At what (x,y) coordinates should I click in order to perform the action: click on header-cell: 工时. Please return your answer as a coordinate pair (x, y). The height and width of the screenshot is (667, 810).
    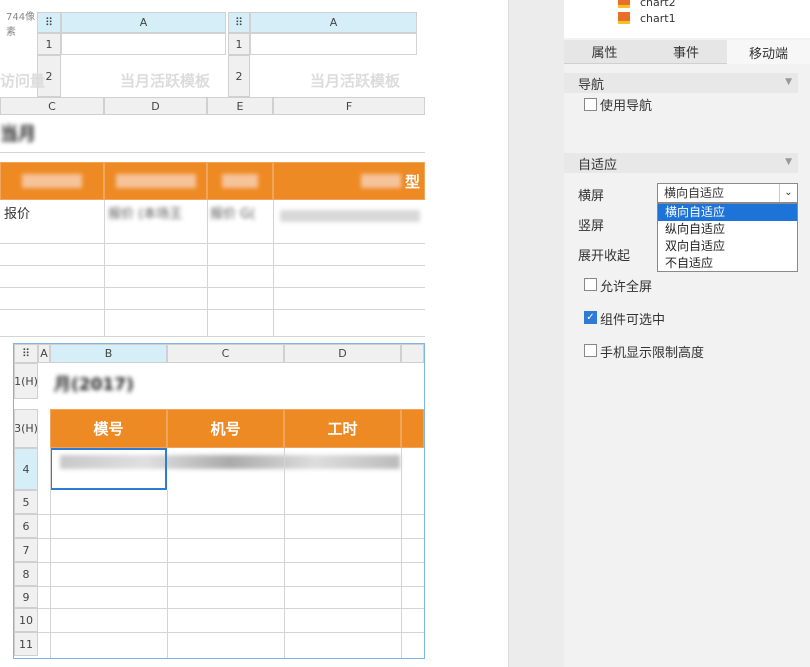
    Looking at the image, I should click on (342, 428).